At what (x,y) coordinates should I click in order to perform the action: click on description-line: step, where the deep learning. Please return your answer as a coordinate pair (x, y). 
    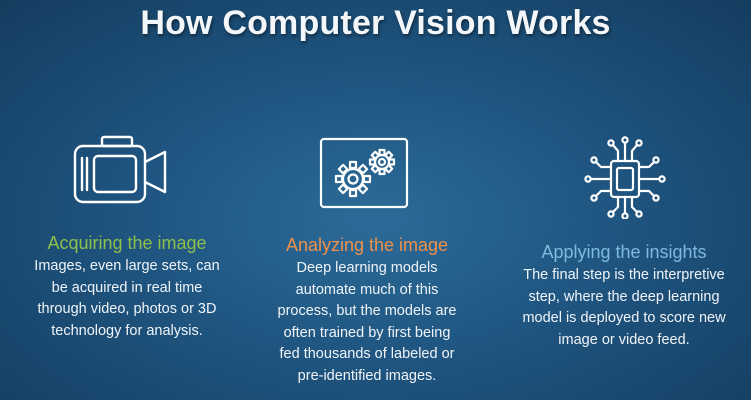
    Looking at the image, I should click on (624, 296).